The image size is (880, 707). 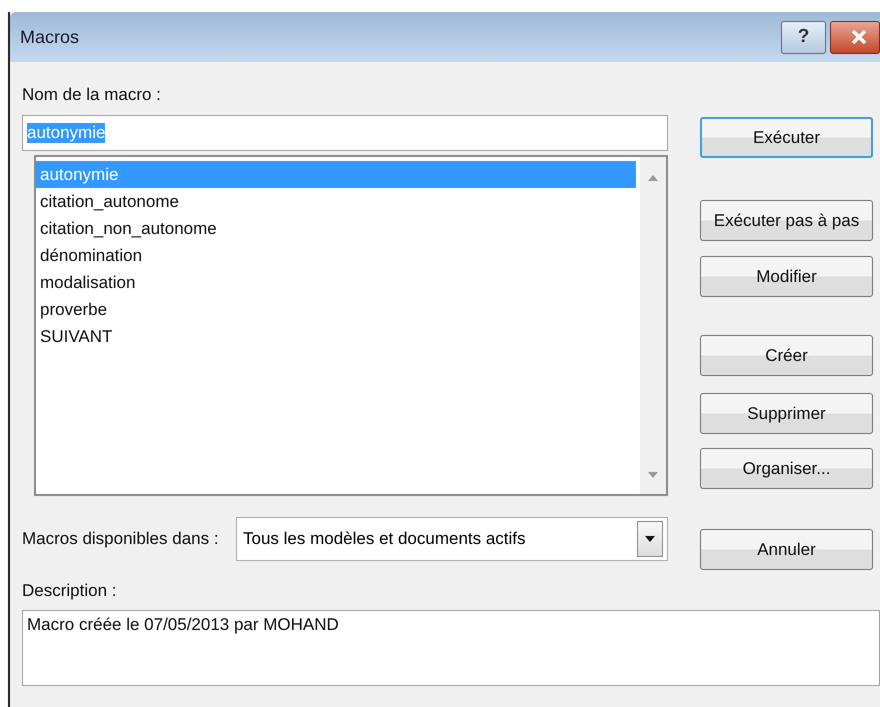 What do you see at coordinates (336, 336) in the screenshot?
I see `list-item: SUIVANT` at bounding box center [336, 336].